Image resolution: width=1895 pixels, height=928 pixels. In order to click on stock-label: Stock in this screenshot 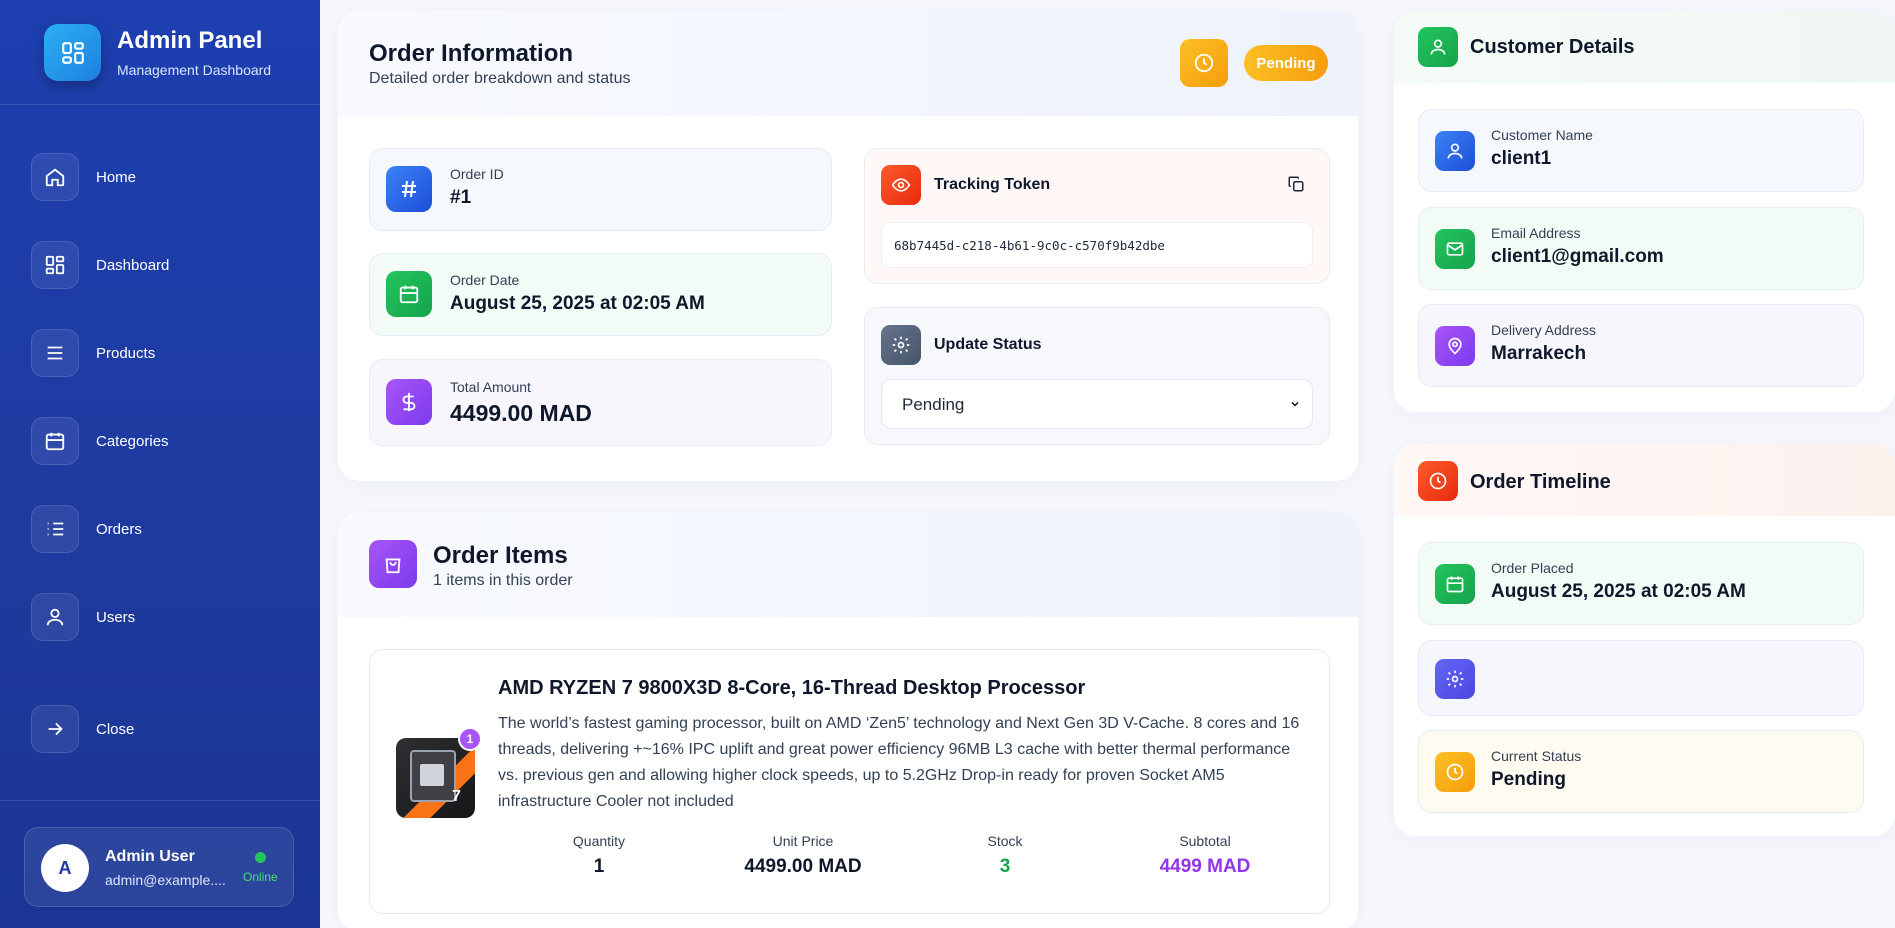, I will do `click(1005, 841)`.